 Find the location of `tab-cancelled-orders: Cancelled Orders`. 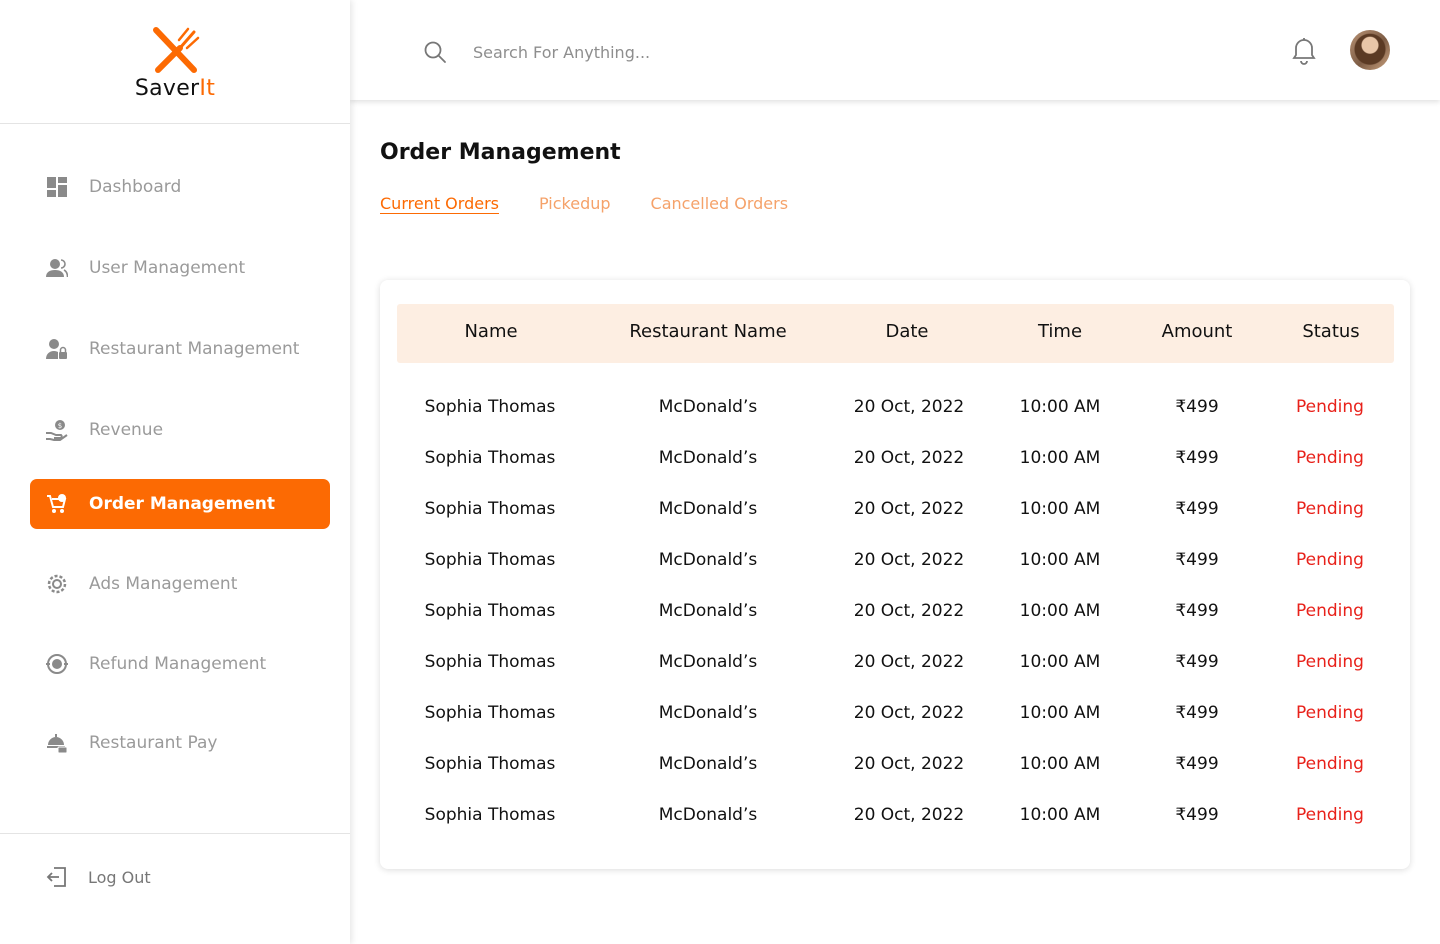

tab-cancelled-orders: Cancelled Orders is located at coordinates (720, 203).